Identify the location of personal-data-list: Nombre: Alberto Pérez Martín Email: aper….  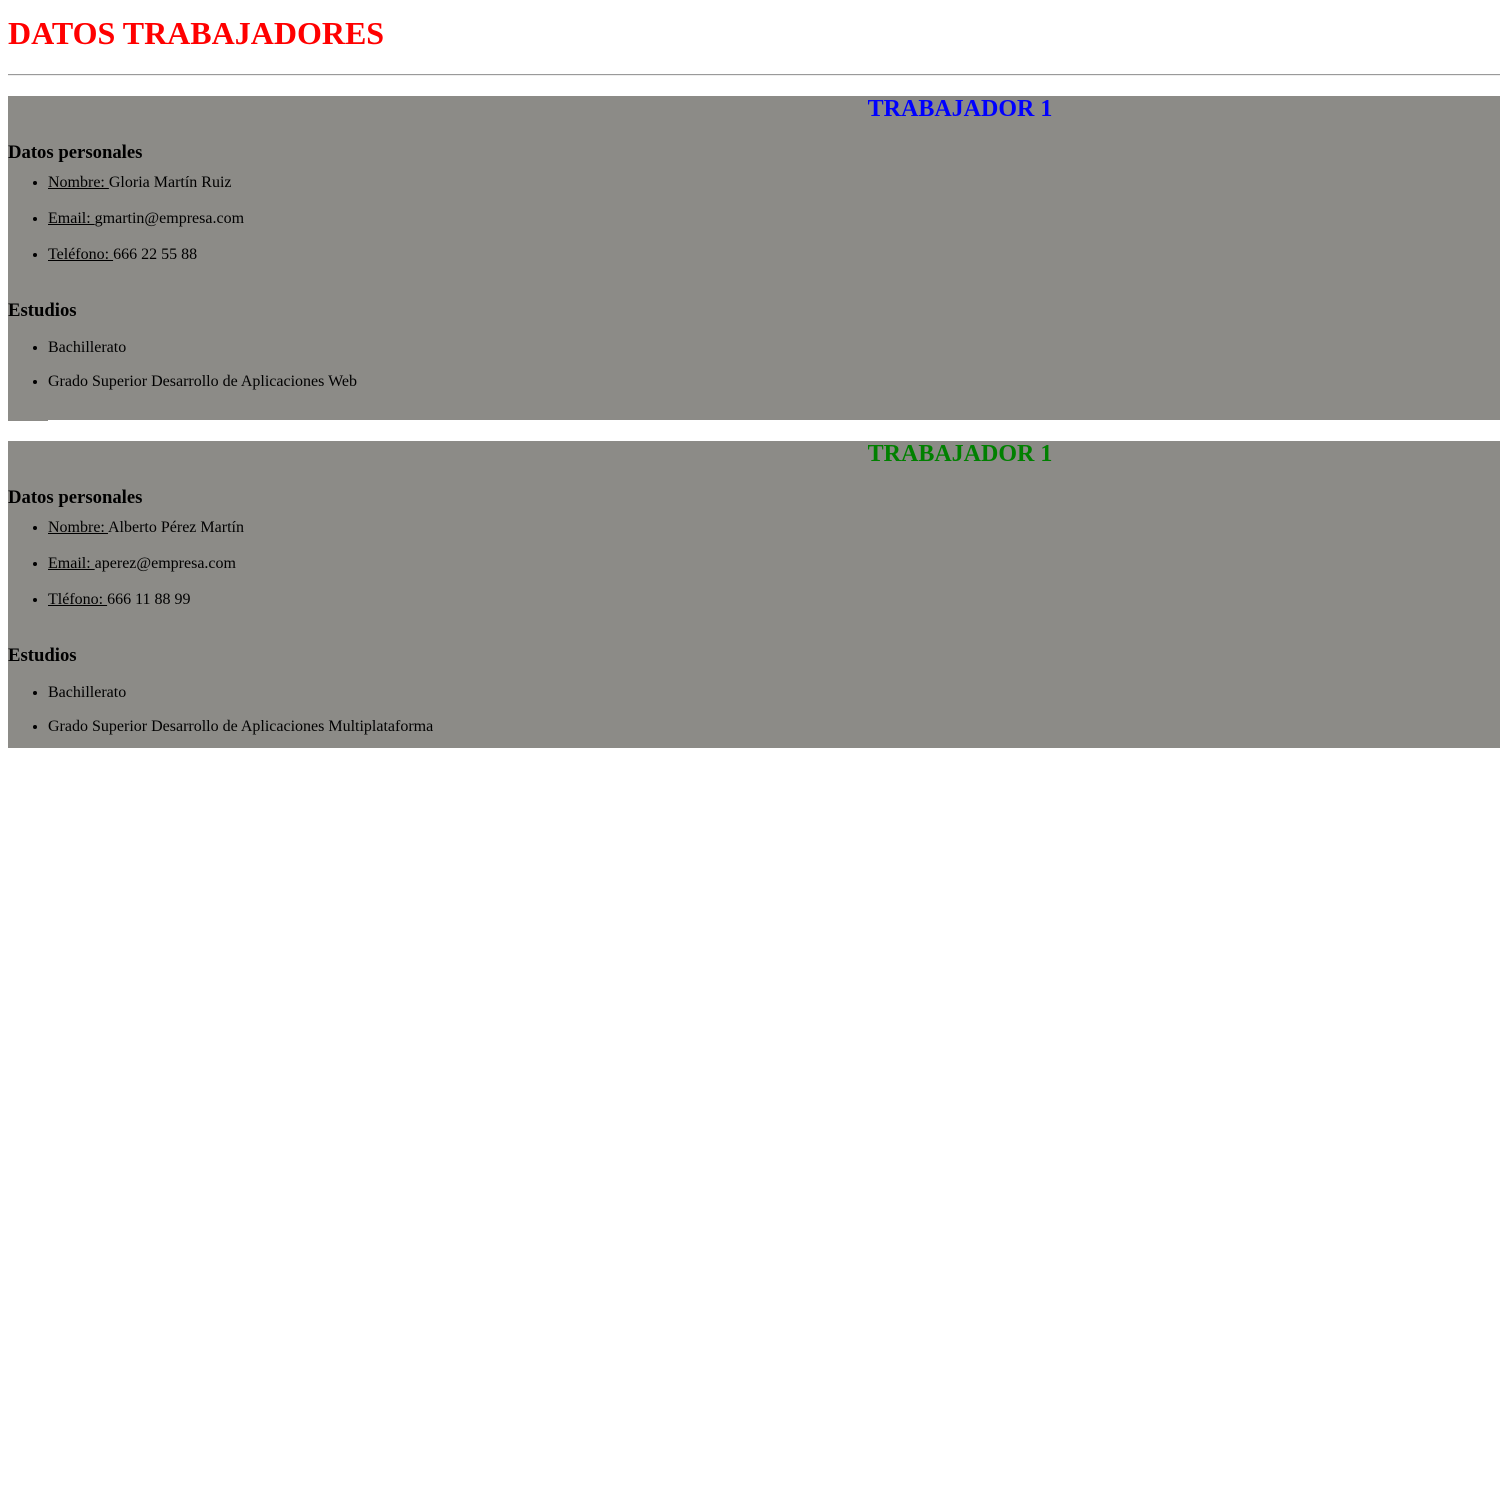
(754, 564).